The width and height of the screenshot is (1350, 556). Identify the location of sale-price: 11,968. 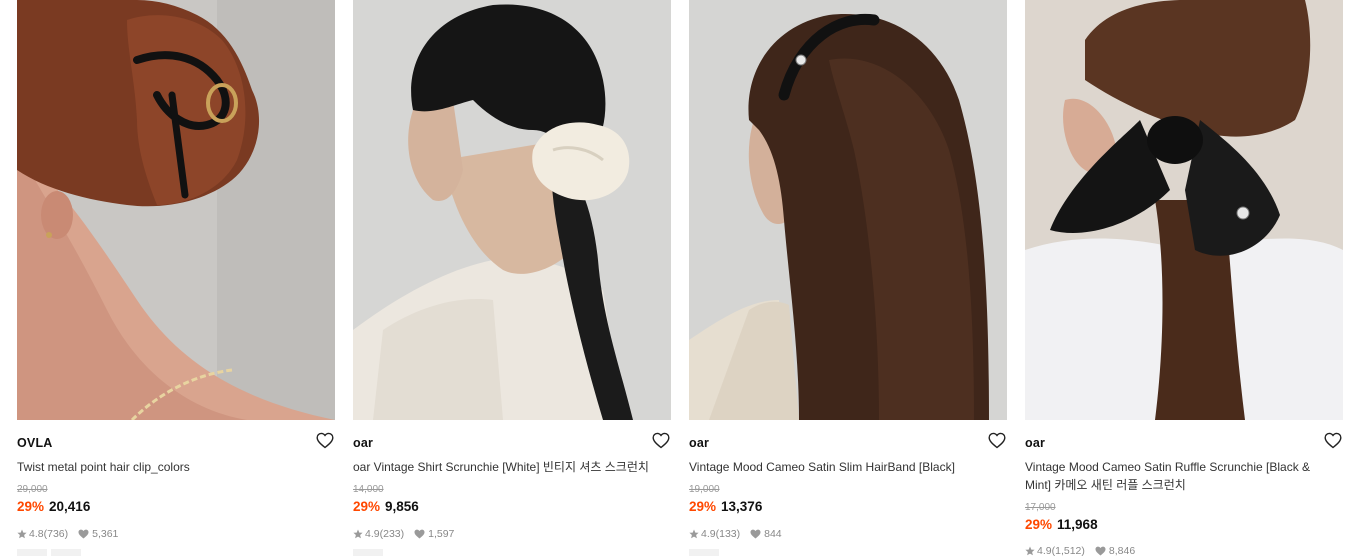
(1077, 524).